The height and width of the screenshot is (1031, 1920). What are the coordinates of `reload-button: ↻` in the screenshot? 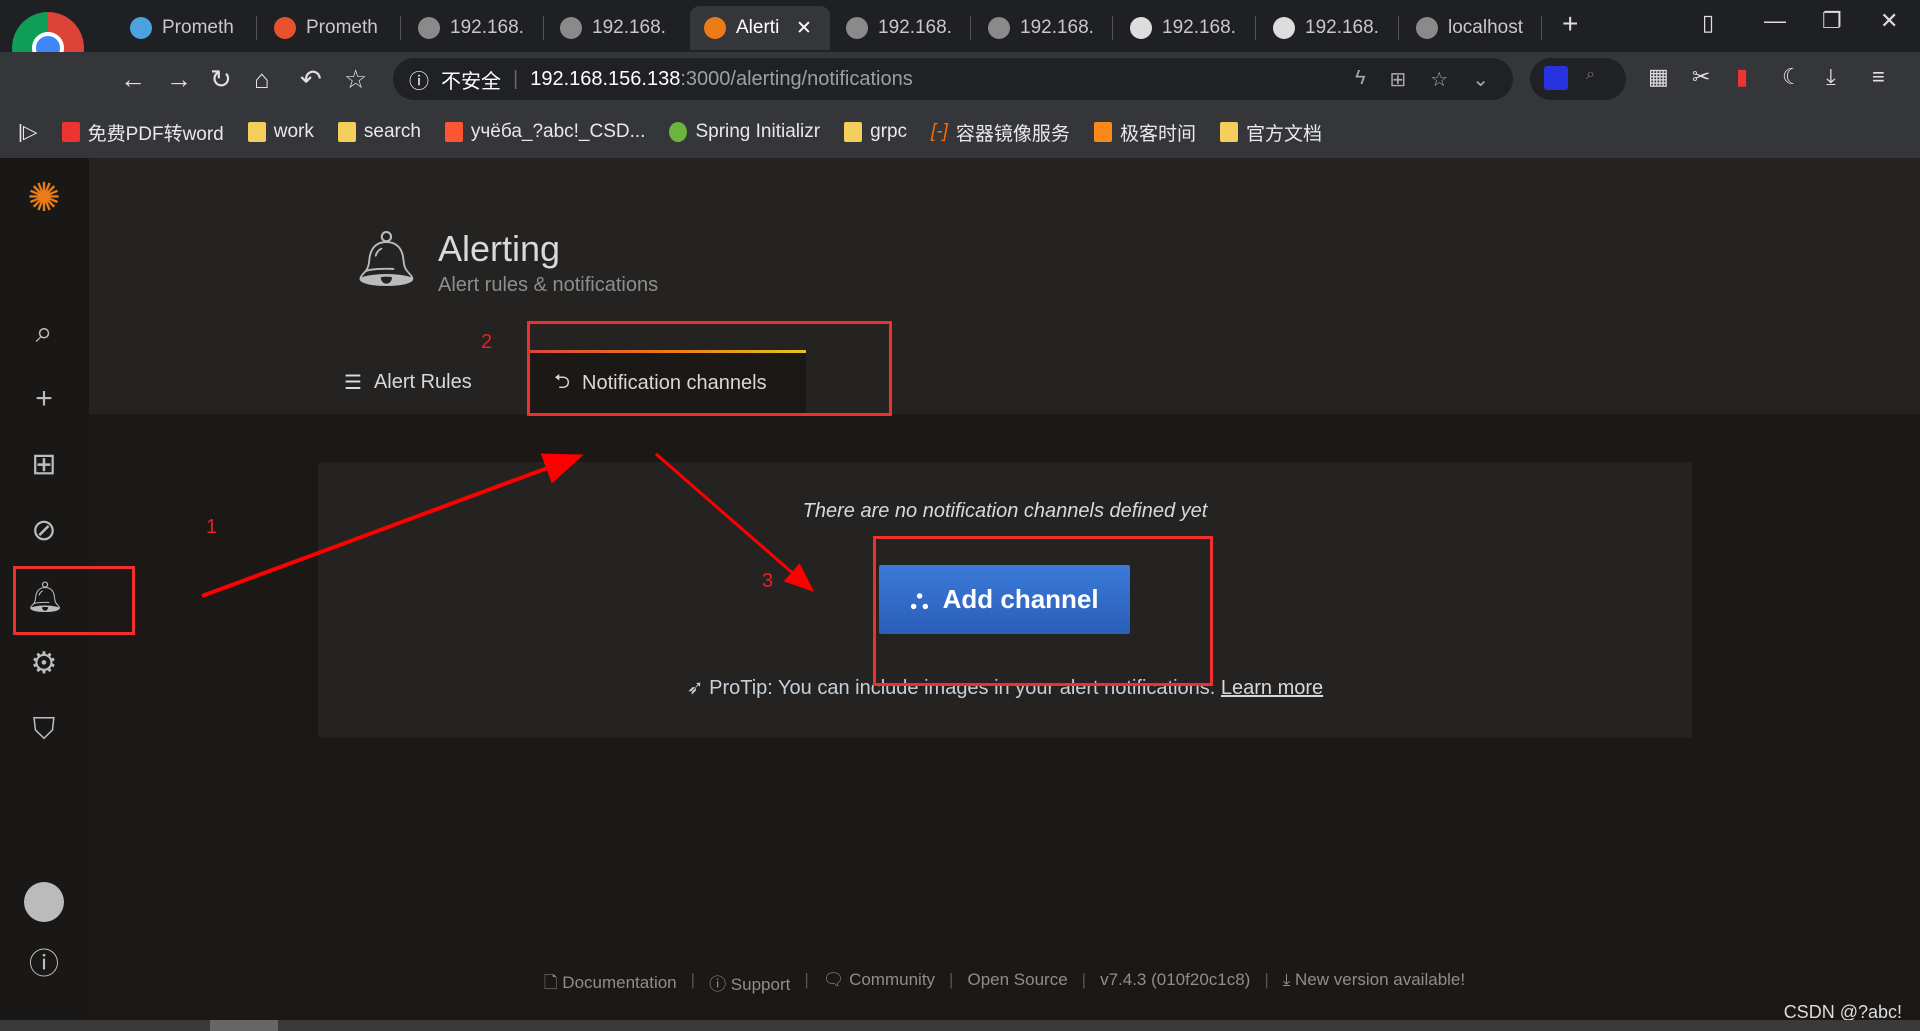 It's located at (221, 79).